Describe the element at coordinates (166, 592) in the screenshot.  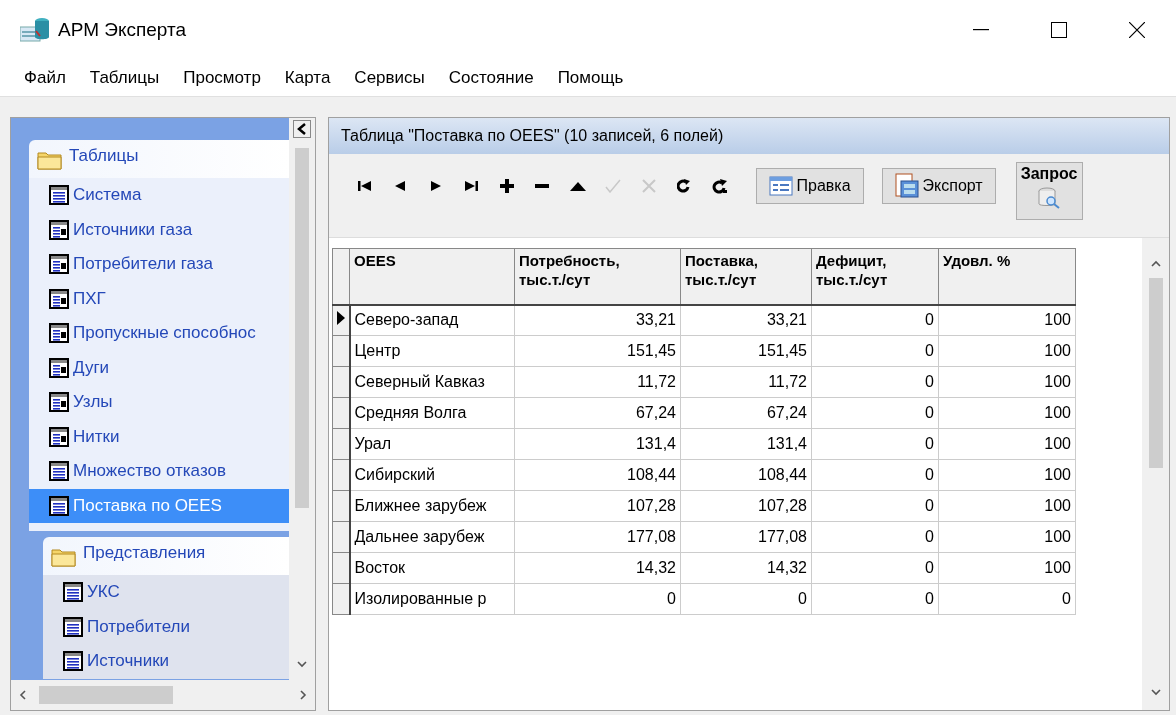
I see `sidebar-item: УКС` at that location.